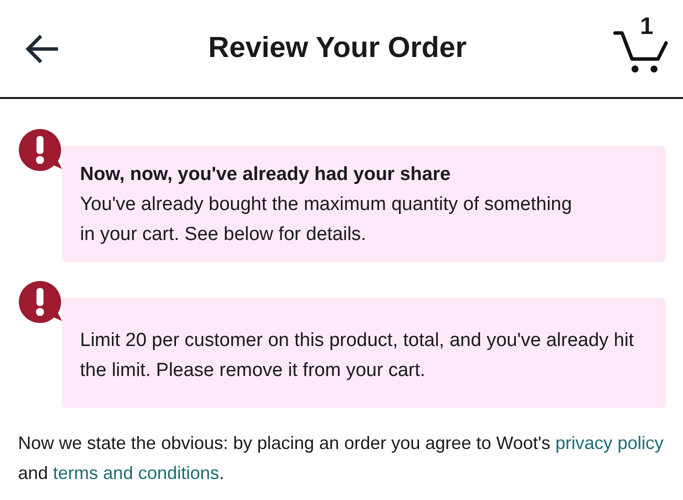 The height and width of the screenshot is (500, 683). Describe the element at coordinates (357, 356) in the screenshot. I see `alert-message: Limit 20 per customer on this product, total, and you've already hit the limit. Please remove it from your cart.` at that location.